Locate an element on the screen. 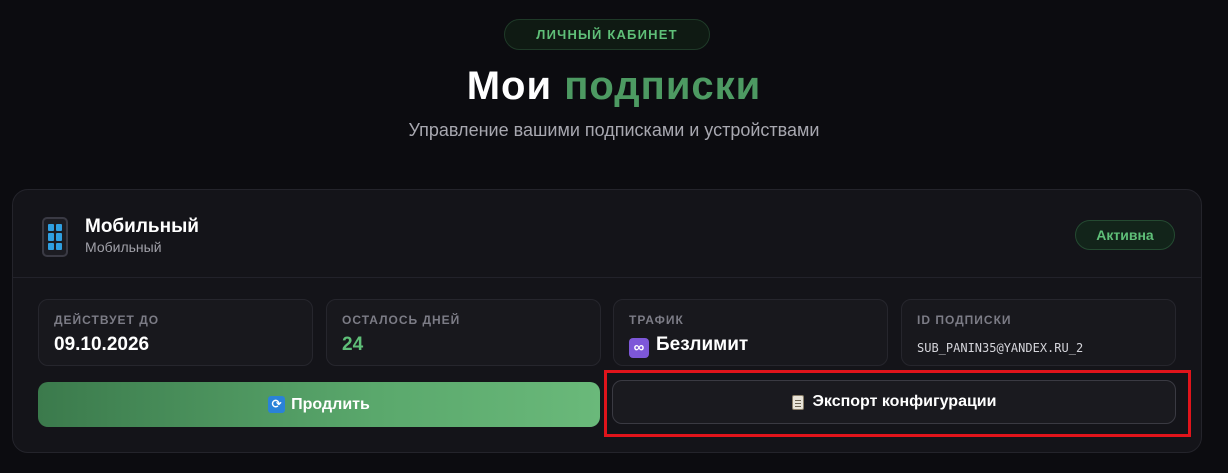 This screenshot has width=1228, height=473. infinity-icon: ∞ is located at coordinates (639, 348).